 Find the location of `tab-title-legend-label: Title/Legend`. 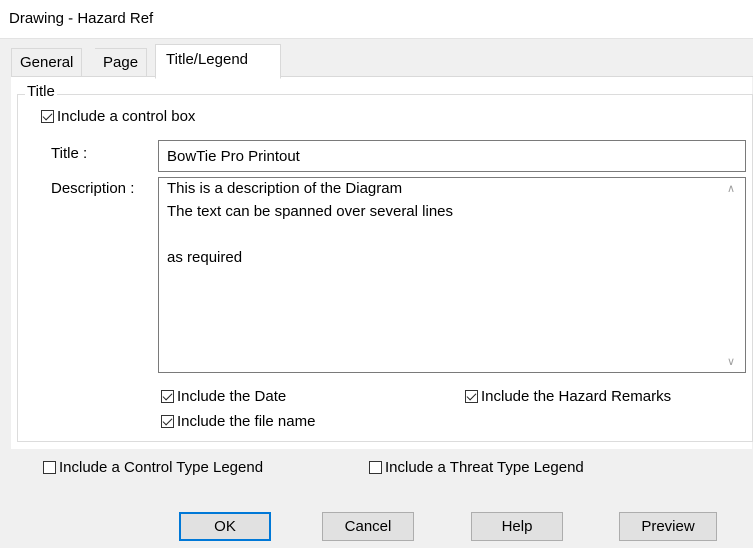

tab-title-legend-label: Title/Legend is located at coordinates (207, 59).